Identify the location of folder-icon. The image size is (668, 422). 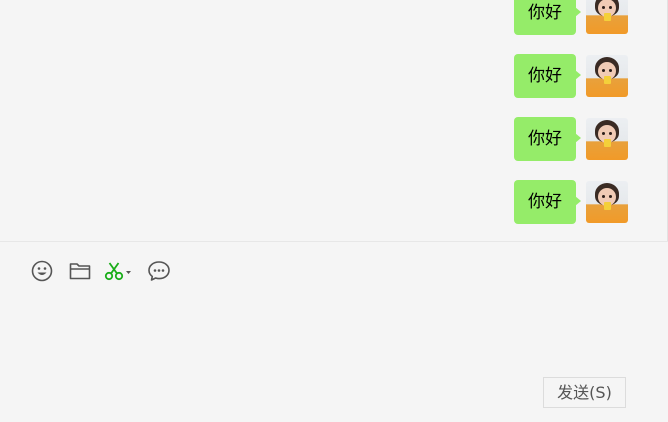
(80, 271).